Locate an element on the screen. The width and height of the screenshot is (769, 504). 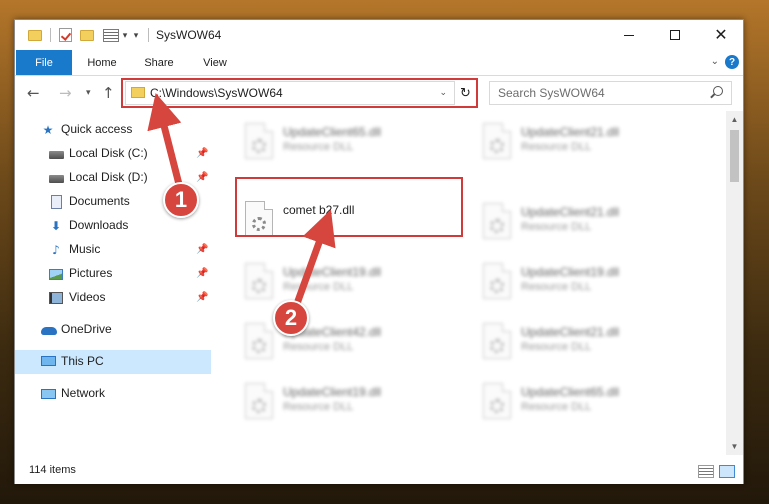
tab-view: View is located at coordinates (215, 62).